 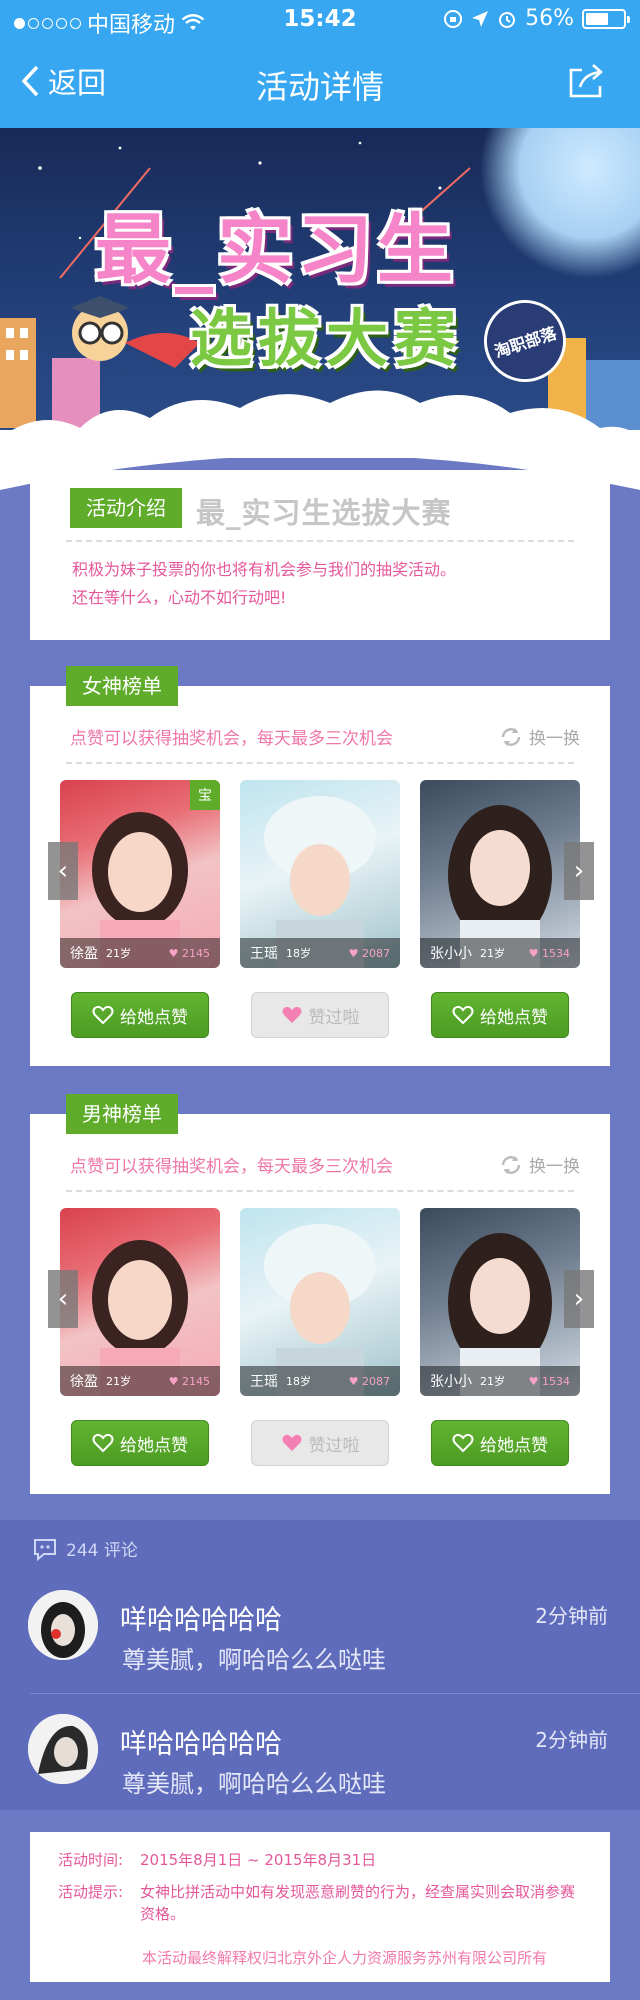 What do you see at coordinates (205, 795) in the screenshot?
I see `corner-badge: 宝` at bounding box center [205, 795].